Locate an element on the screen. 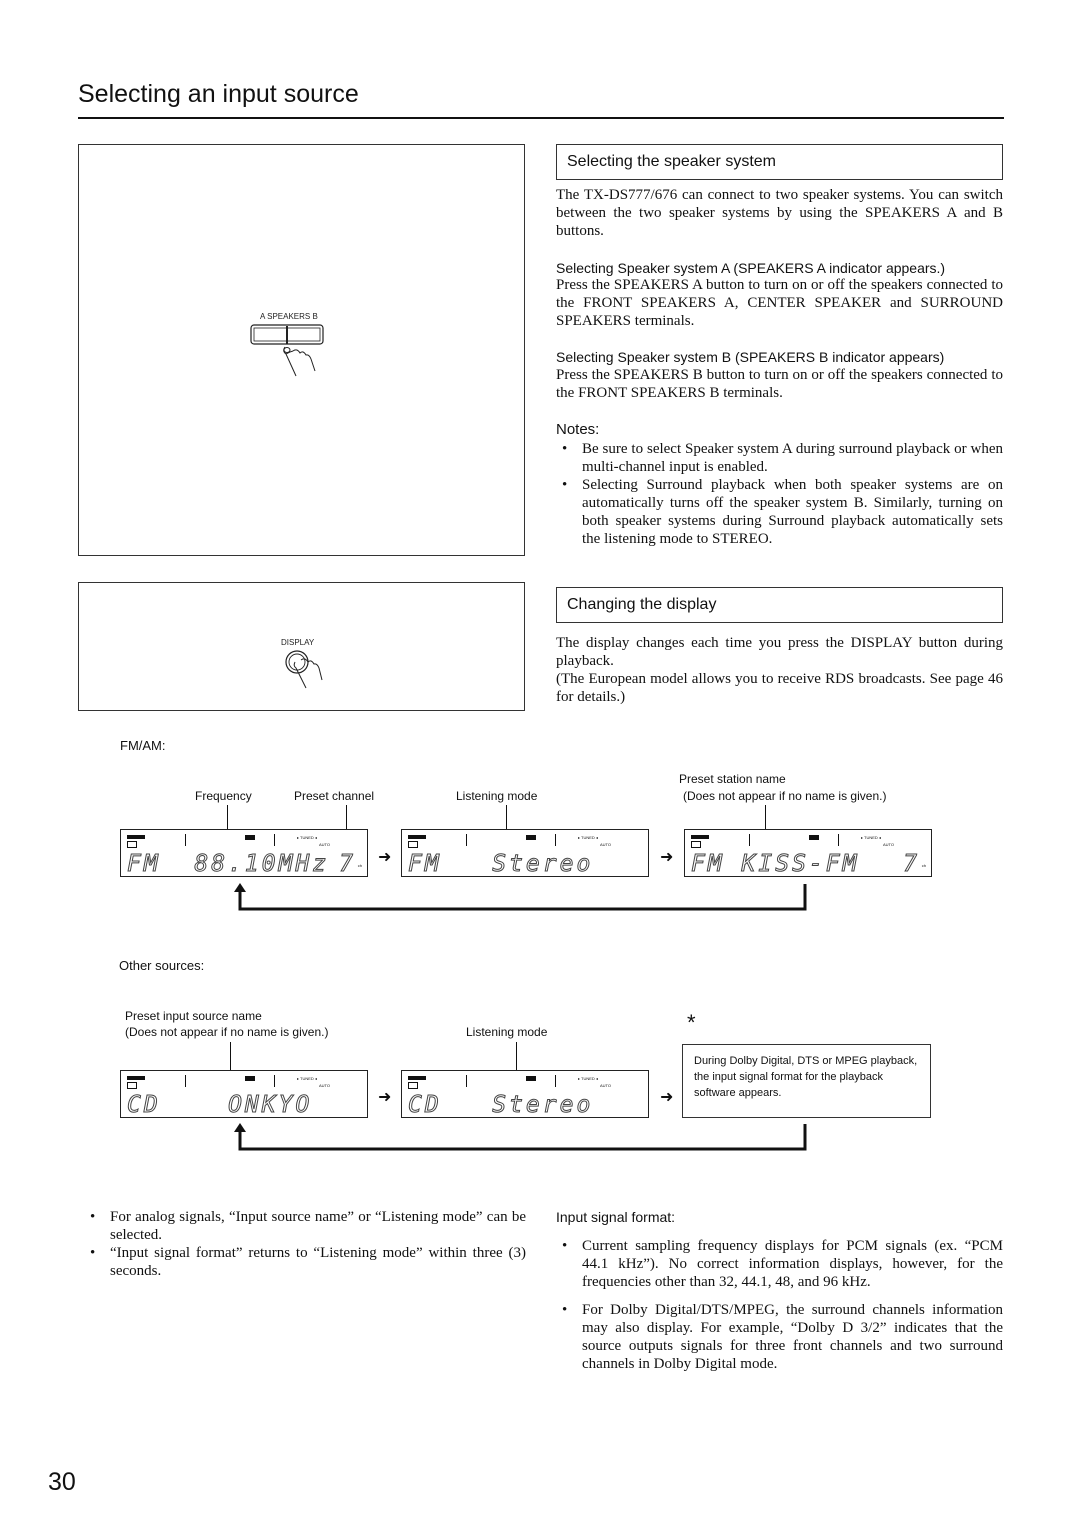 The image size is (1080, 1528). label-preset-station-note: (Does not appear if no name is given.) is located at coordinates (785, 796).